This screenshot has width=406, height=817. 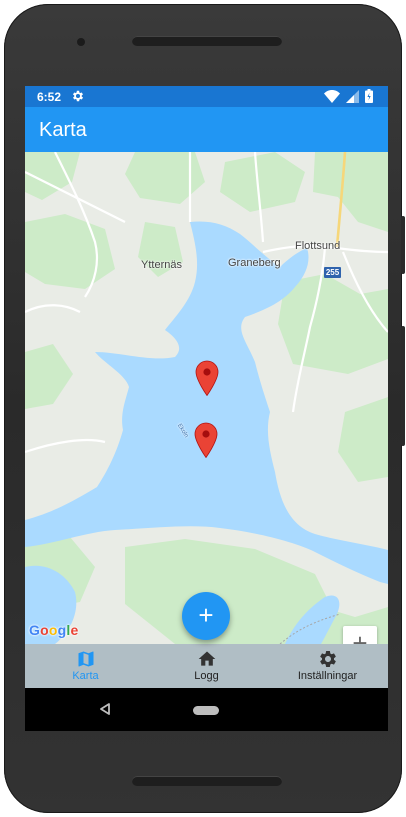 What do you see at coordinates (161, 265) in the screenshot?
I see `map-label-ytternas: Ytternäs` at bounding box center [161, 265].